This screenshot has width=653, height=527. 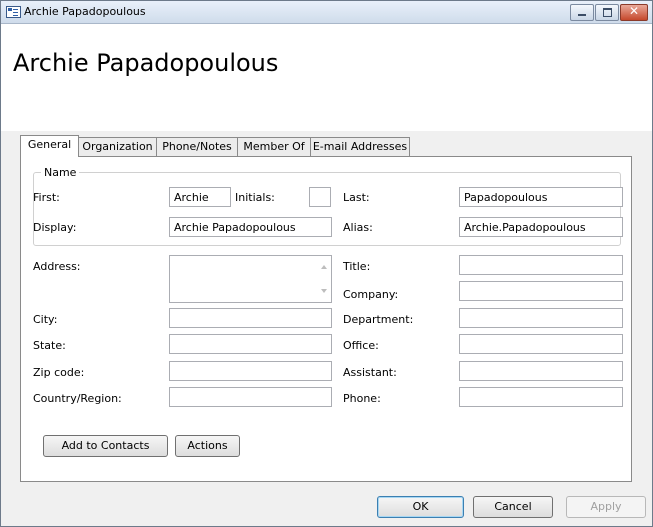 What do you see at coordinates (358, 227) in the screenshot?
I see `alias-label: Alias:` at bounding box center [358, 227].